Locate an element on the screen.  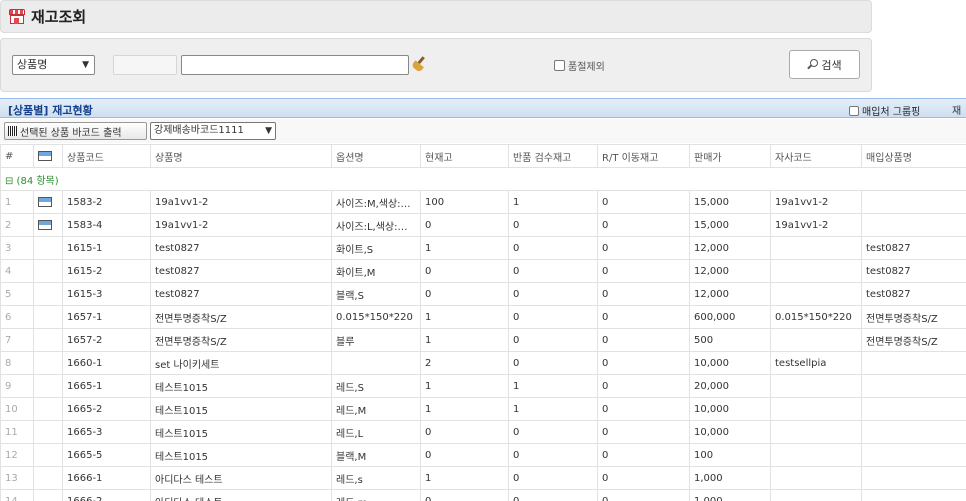
group-label: ⊟ (84 항목) is located at coordinates (483, 179).